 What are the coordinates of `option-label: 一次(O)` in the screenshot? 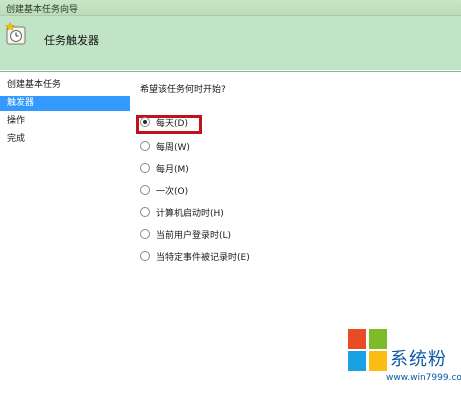 It's located at (172, 192).